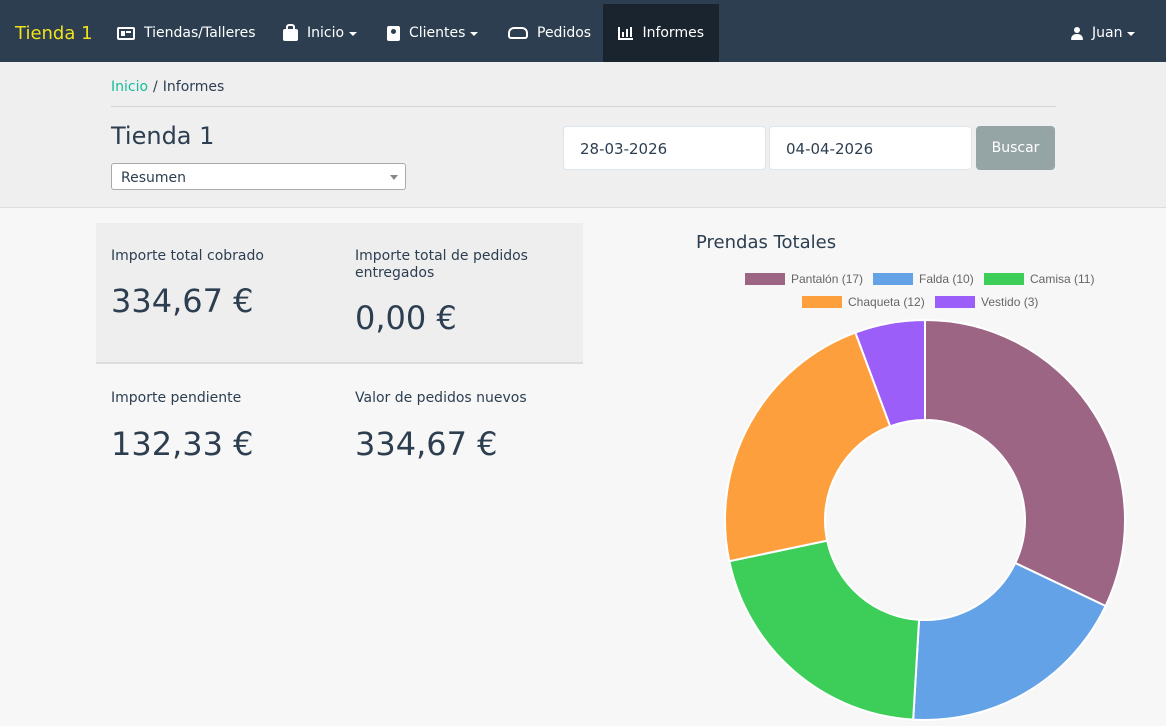  What do you see at coordinates (1025, 463) in the screenshot?
I see `donut-slice-pantalon` at bounding box center [1025, 463].